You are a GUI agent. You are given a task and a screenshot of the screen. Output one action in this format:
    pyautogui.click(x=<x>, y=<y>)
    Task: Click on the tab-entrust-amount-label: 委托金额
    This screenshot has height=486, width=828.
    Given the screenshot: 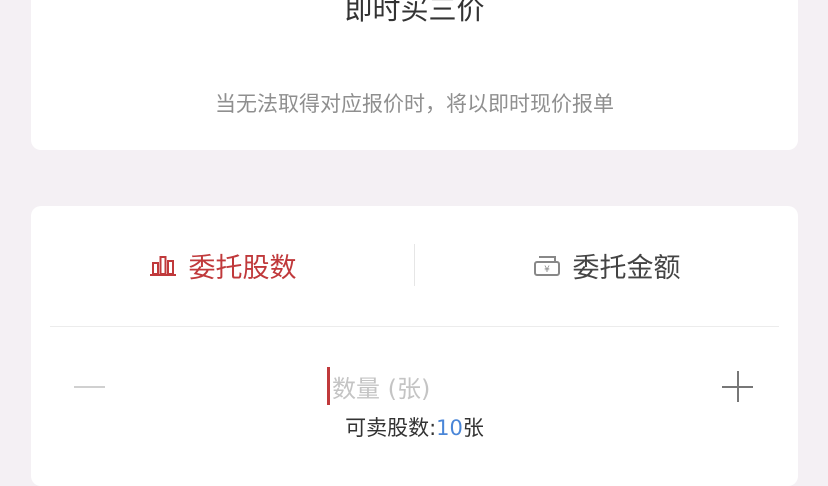 What is the action you would take?
    pyautogui.click(x=626, y=268)
    